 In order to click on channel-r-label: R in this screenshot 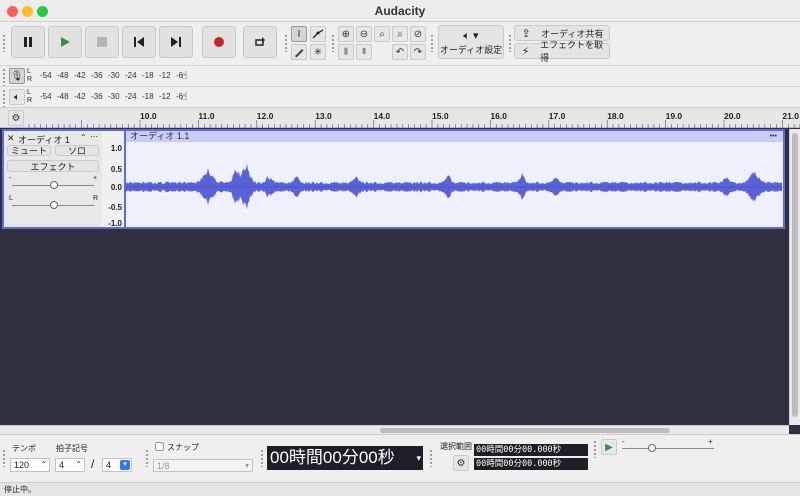, I will do `click(30, 79)`.